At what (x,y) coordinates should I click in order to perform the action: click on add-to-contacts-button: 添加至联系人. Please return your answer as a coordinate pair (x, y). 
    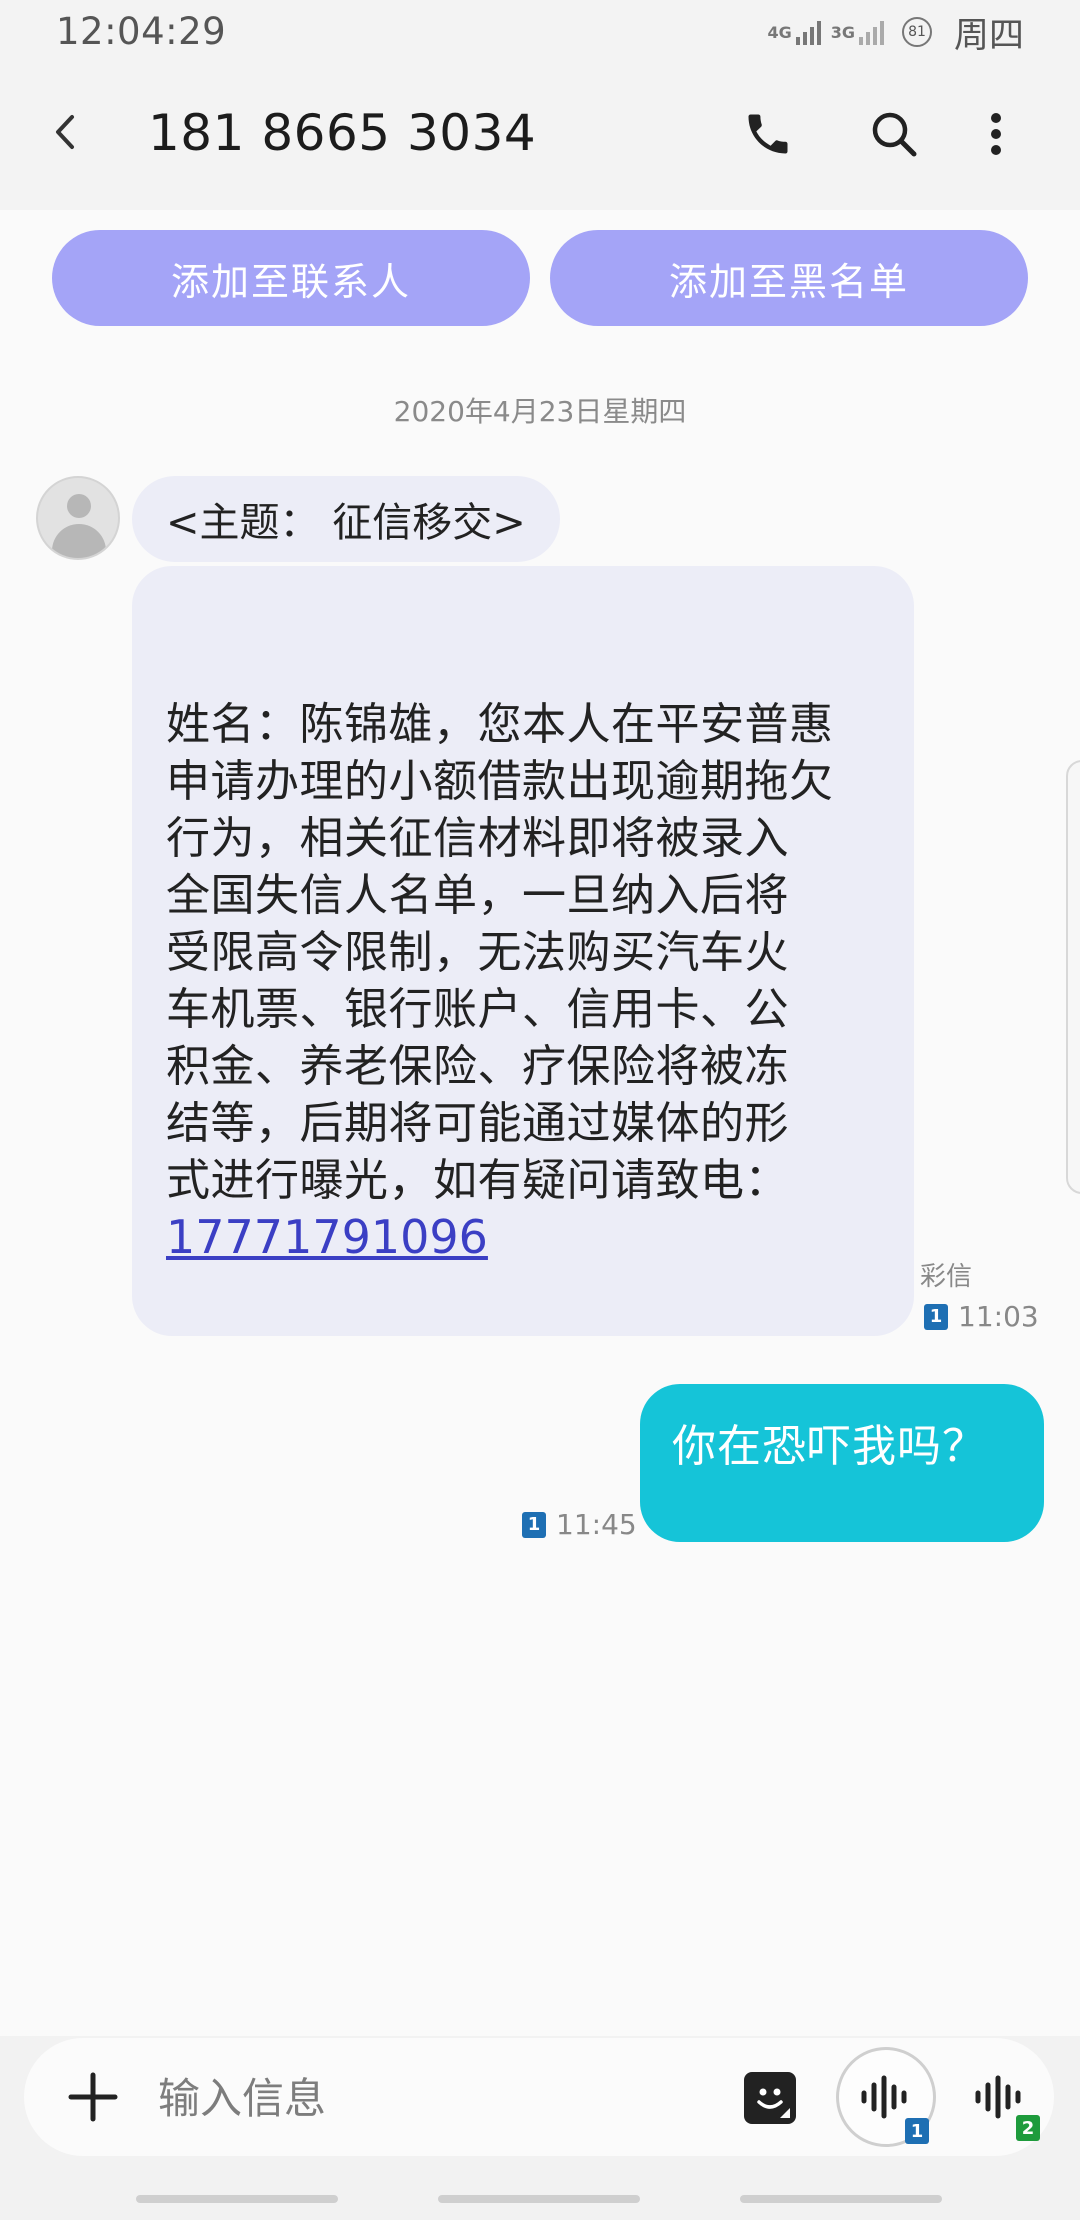
    Looking at the image, I should click on (291, 278).